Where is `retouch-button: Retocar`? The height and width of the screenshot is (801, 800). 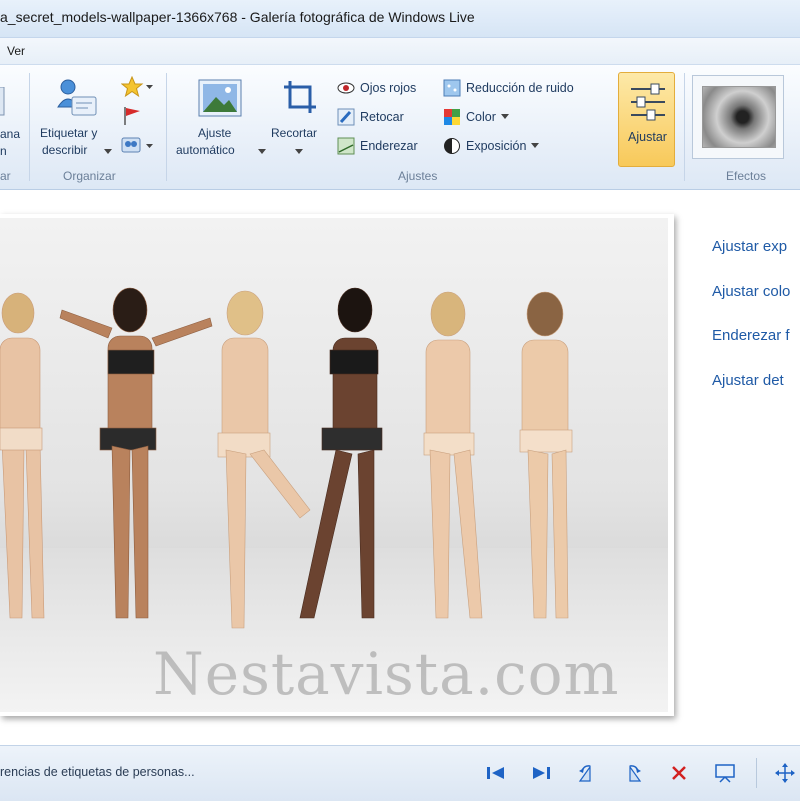 retouch-button: Retocar is located at coordinates (370, 117).